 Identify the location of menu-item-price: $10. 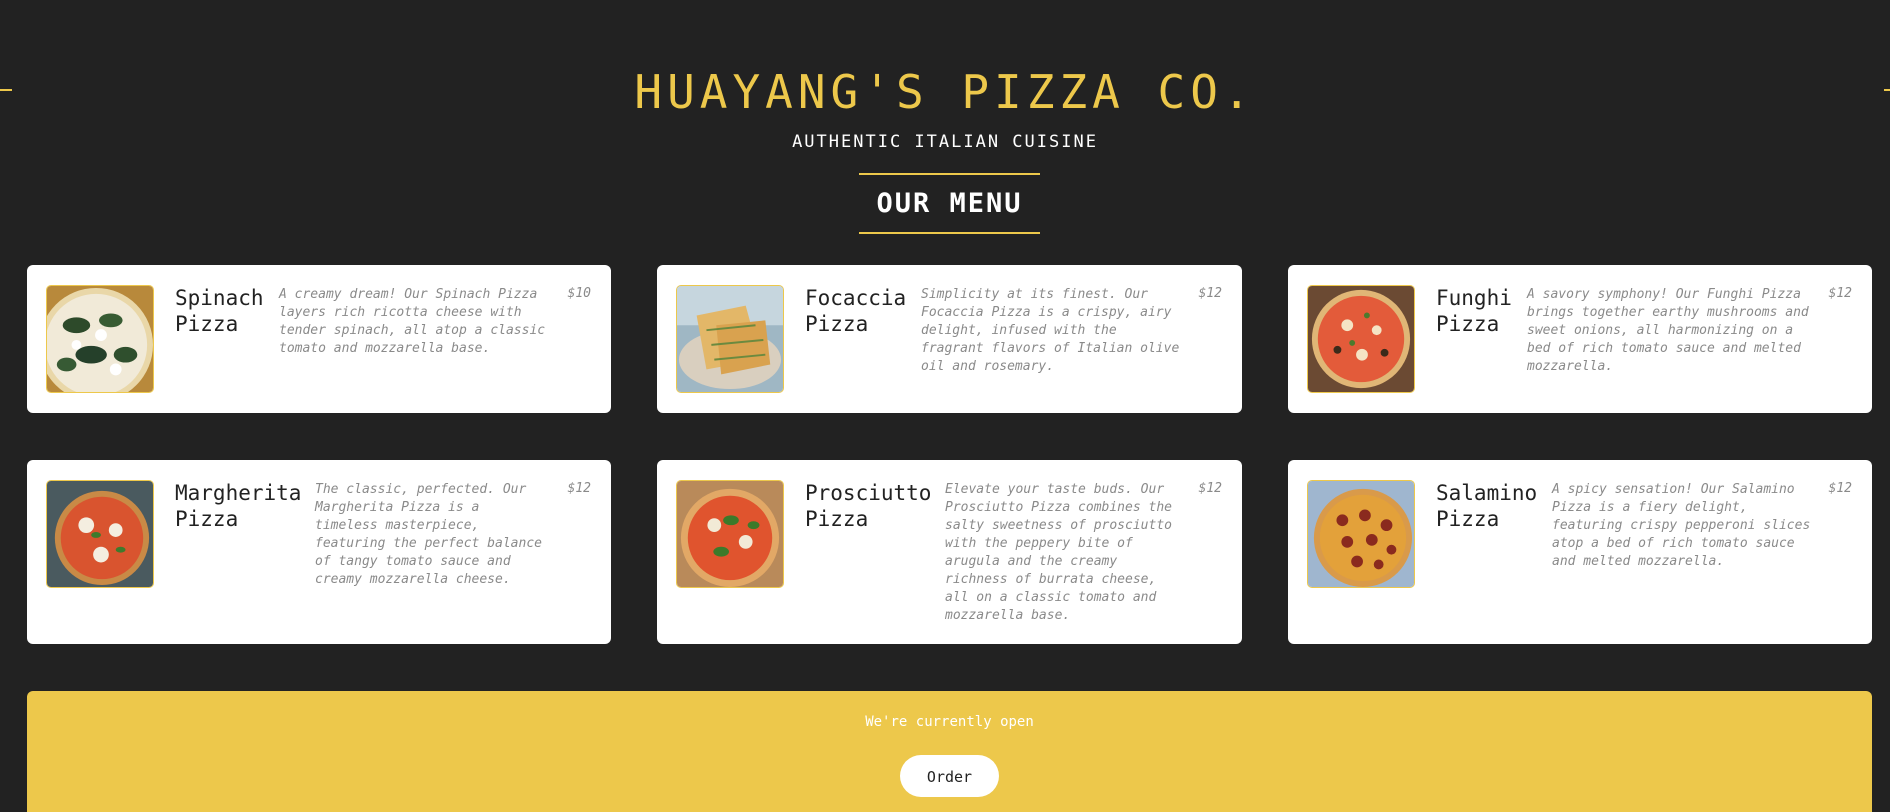
(579, 293).